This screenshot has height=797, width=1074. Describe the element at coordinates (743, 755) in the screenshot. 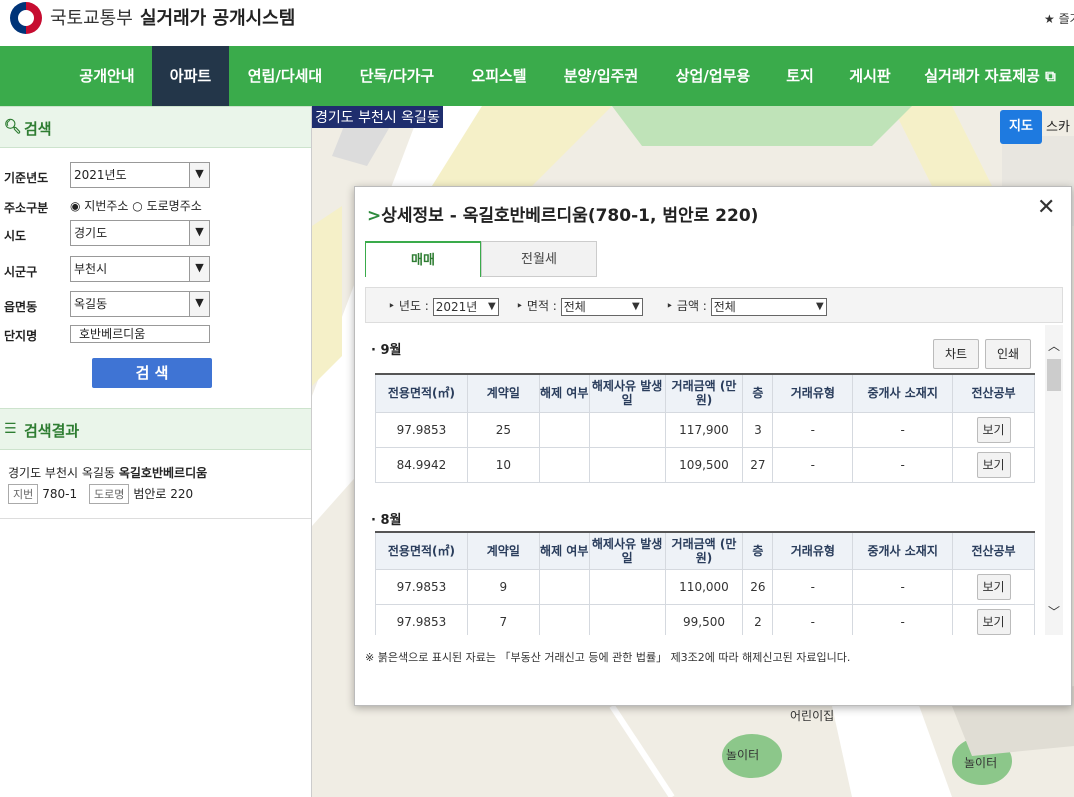

I see `map-label-playground: 놀이터` at that location.